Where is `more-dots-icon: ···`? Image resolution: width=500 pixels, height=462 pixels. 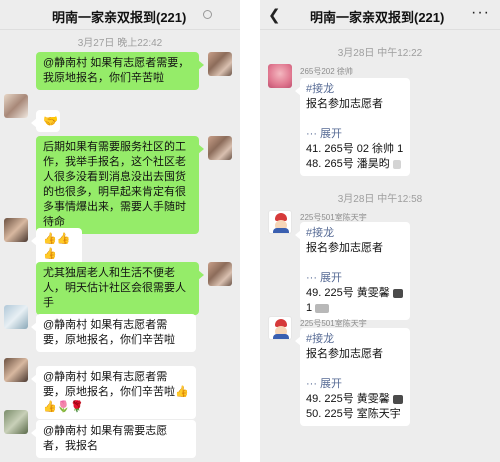
more-dots-icon: ··· is located at coordinates (480, 13).